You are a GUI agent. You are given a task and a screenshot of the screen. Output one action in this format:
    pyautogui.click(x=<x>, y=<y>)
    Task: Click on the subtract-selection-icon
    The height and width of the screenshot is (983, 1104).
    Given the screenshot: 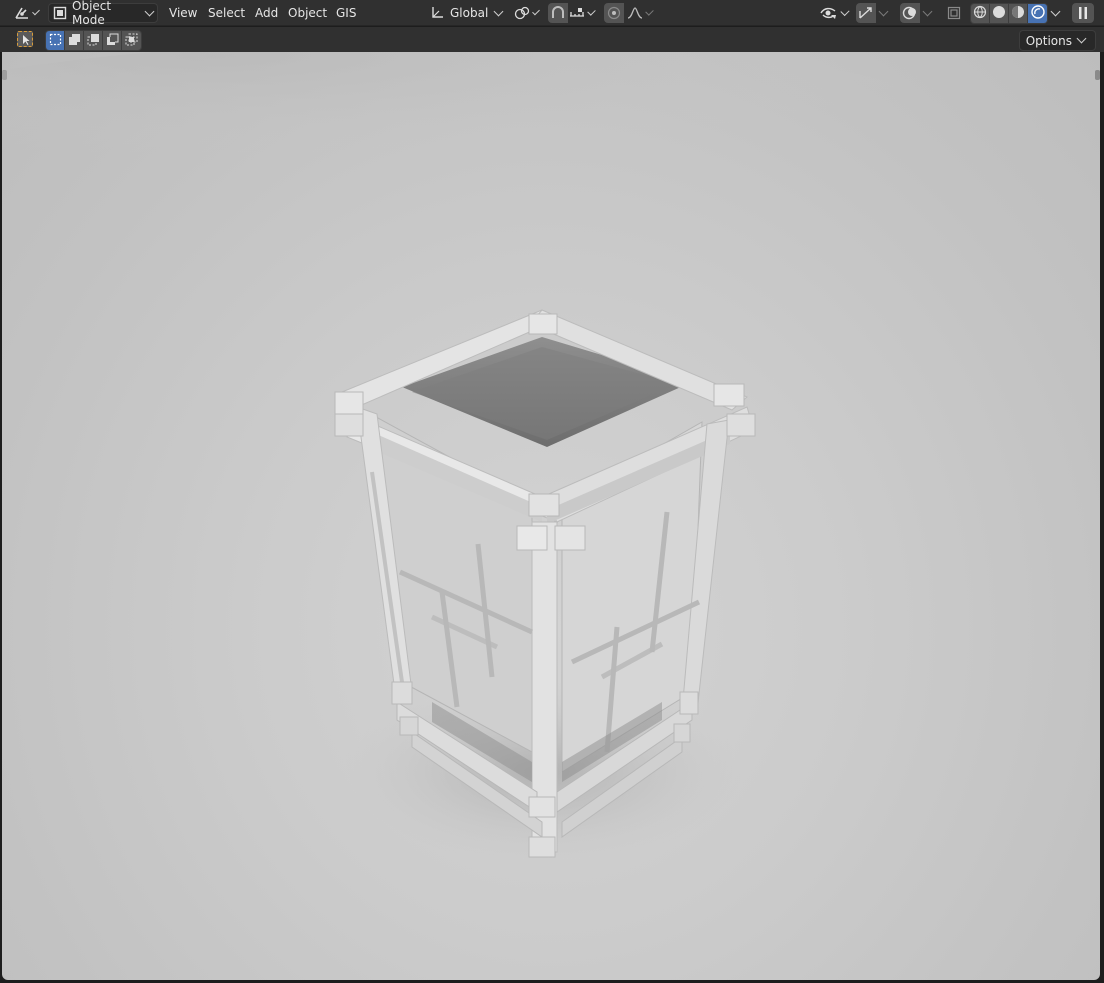 What is the action you would take?
    pyautogui.click(x=93, y=41)
    